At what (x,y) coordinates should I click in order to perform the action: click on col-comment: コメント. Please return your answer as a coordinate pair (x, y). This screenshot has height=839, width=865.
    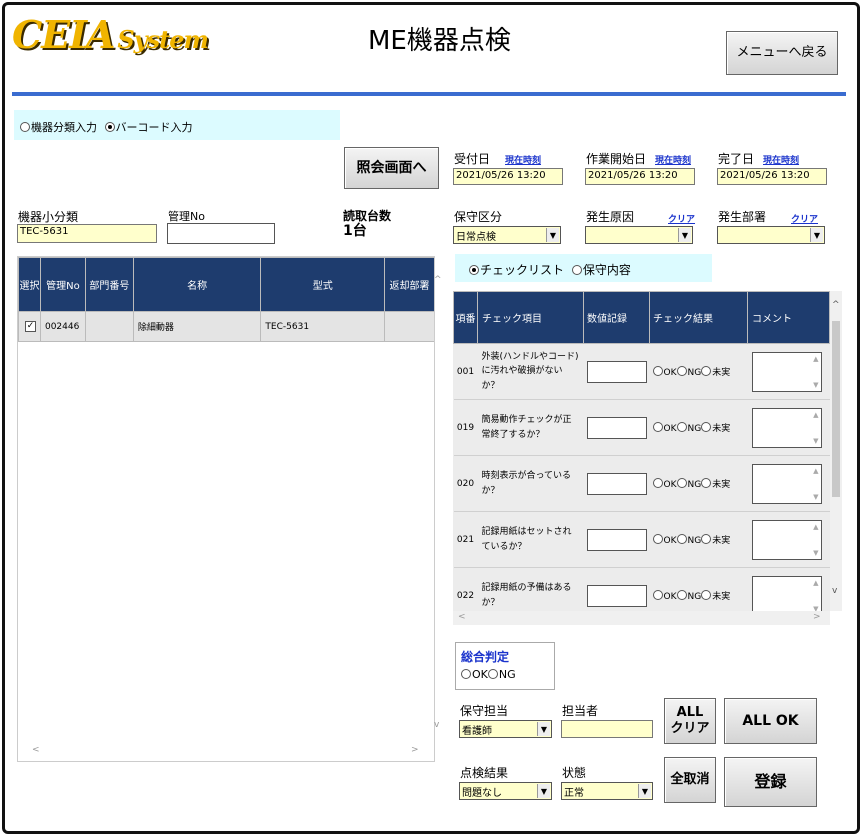
    Looking at the image, I should click on (788, 317).